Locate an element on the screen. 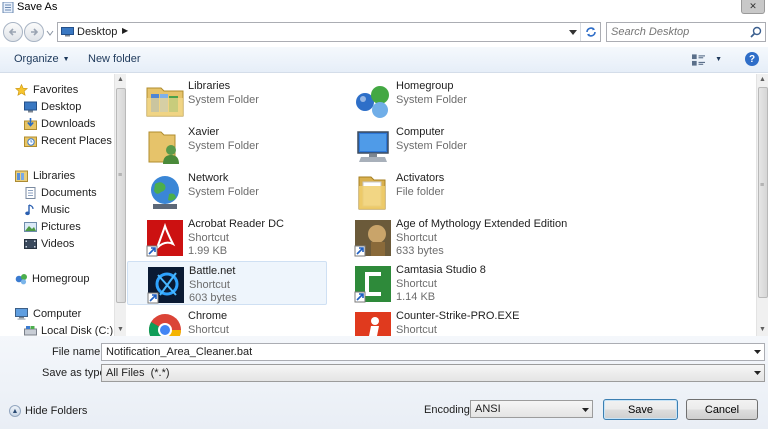 The height and width of the screenshot is (429, 768). address-bar: Desktop ▶ is located at coordinates (329, 32).